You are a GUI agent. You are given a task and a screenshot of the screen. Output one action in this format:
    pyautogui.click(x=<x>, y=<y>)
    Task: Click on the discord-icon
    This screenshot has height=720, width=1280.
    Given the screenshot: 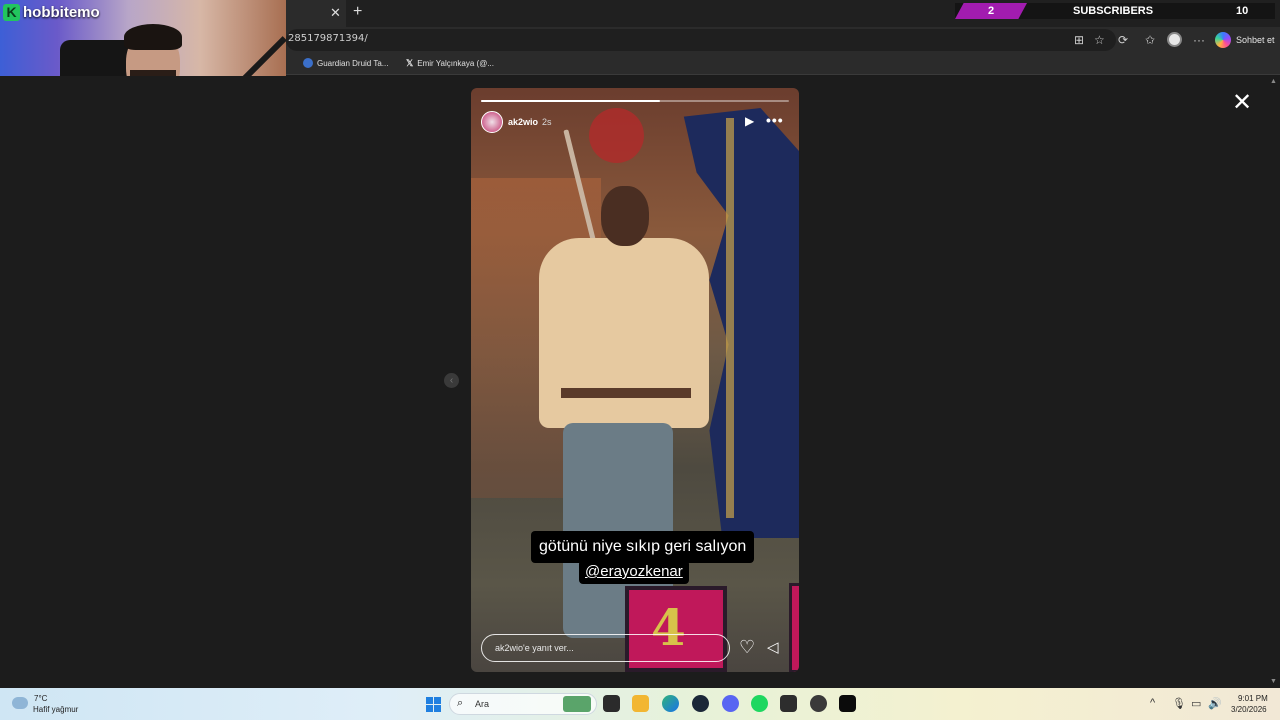 What is the action you would take?
    pyautogui.click(x=730, y=703)
    